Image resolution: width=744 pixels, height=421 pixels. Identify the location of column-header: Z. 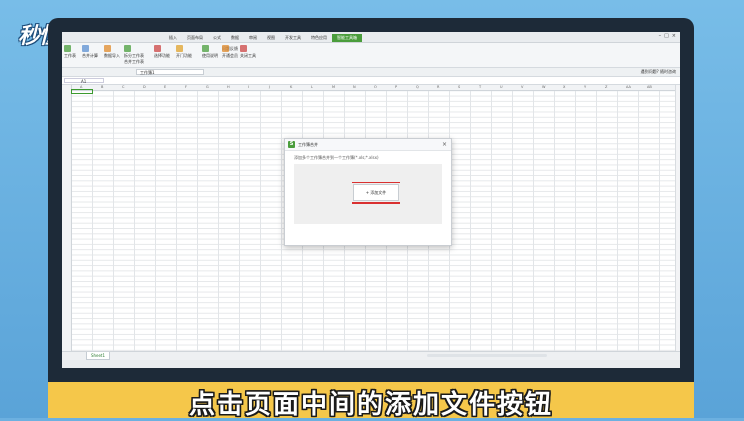
(606, 87).